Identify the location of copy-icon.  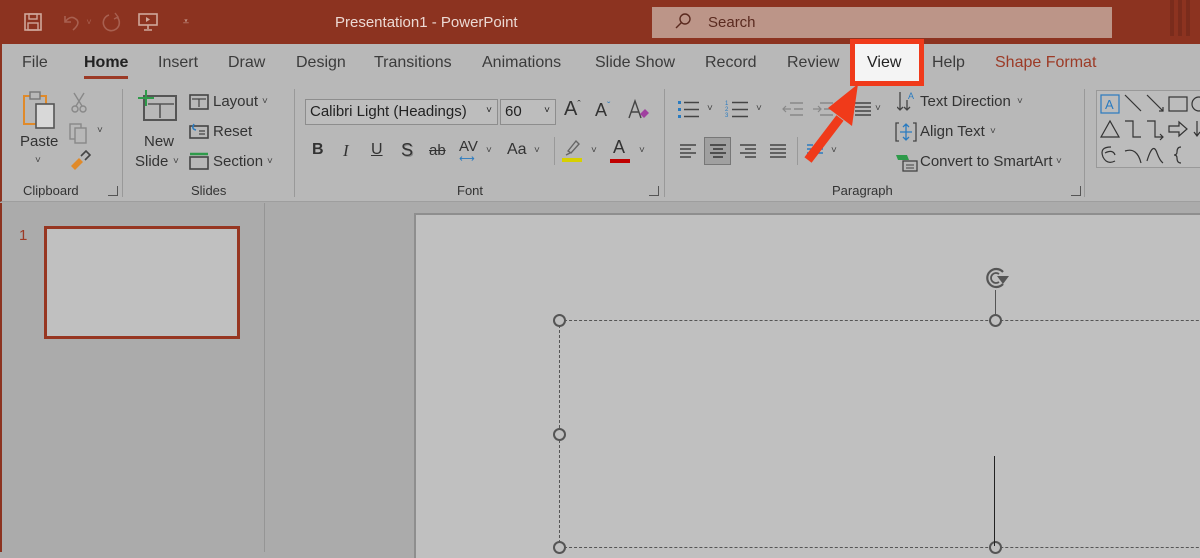
(80, 135).